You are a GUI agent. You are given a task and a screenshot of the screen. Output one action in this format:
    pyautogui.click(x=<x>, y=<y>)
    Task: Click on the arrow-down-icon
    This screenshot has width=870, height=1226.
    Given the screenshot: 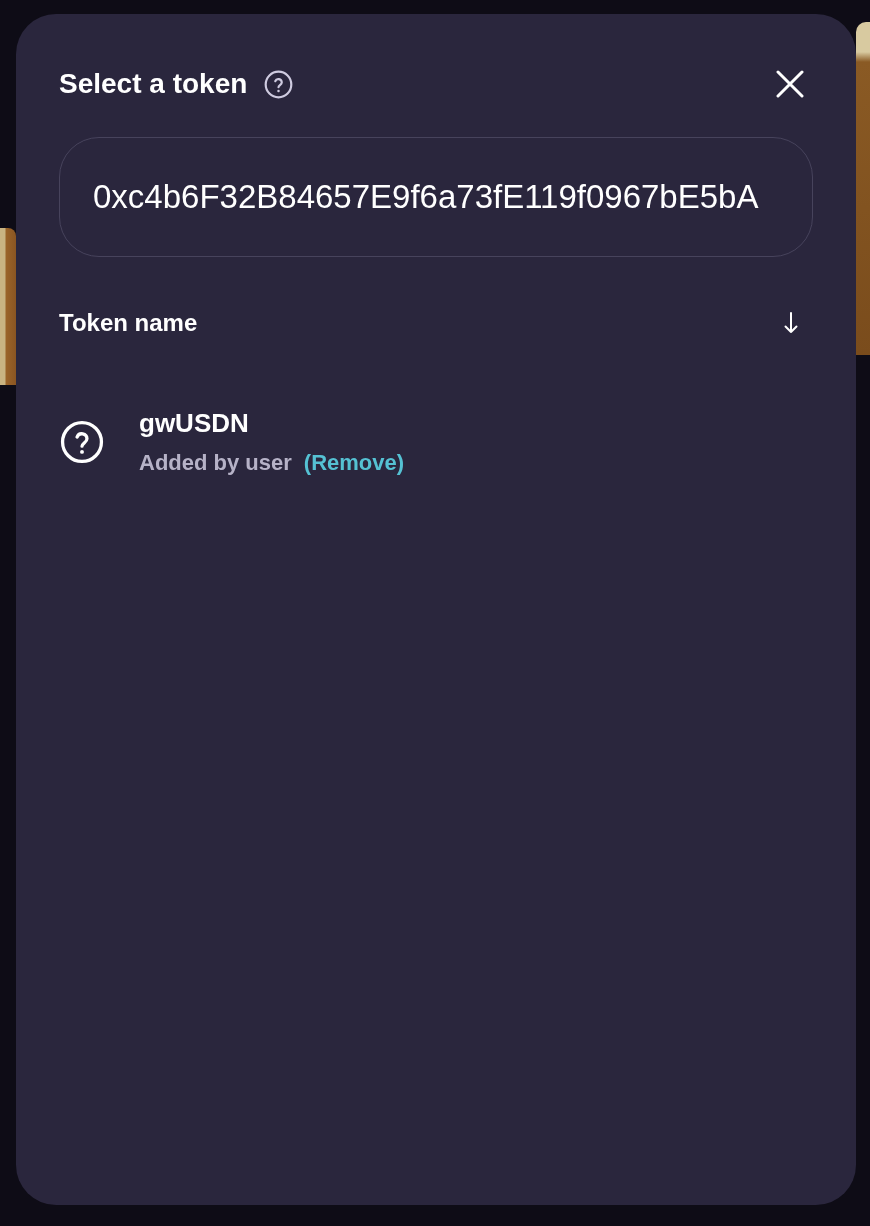 What is the action you would take?
    pyautogui.click(x=791, y=323)
    